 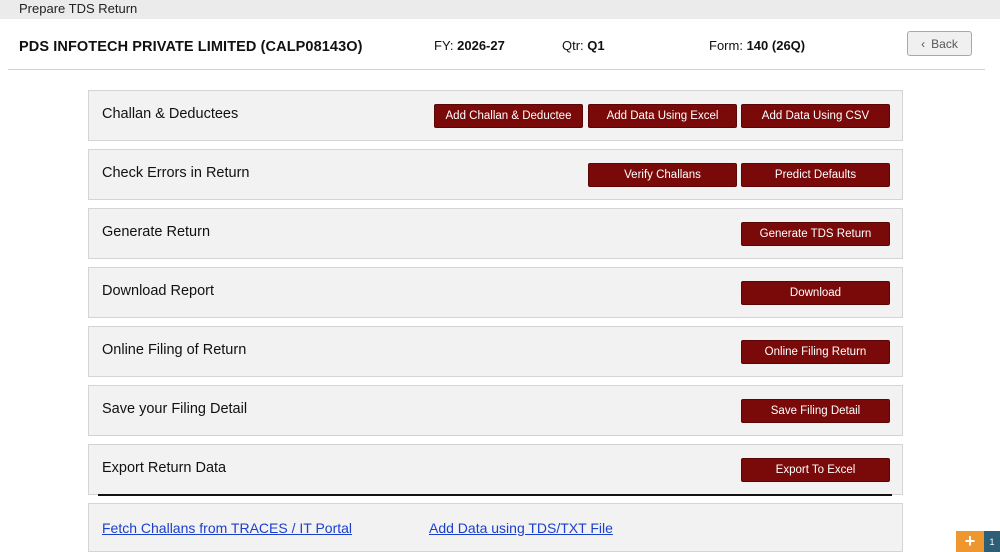 I want to click on section-export-return-data: Export Return Data Export To Excel, so click(x=495, y=469).